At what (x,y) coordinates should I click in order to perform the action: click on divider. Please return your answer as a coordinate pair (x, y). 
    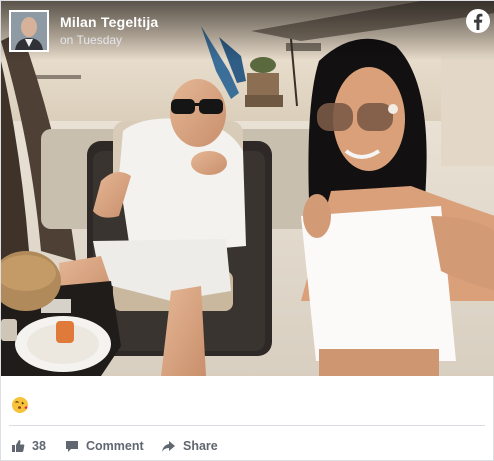
    Looking at the image, I should click on (247, 425).